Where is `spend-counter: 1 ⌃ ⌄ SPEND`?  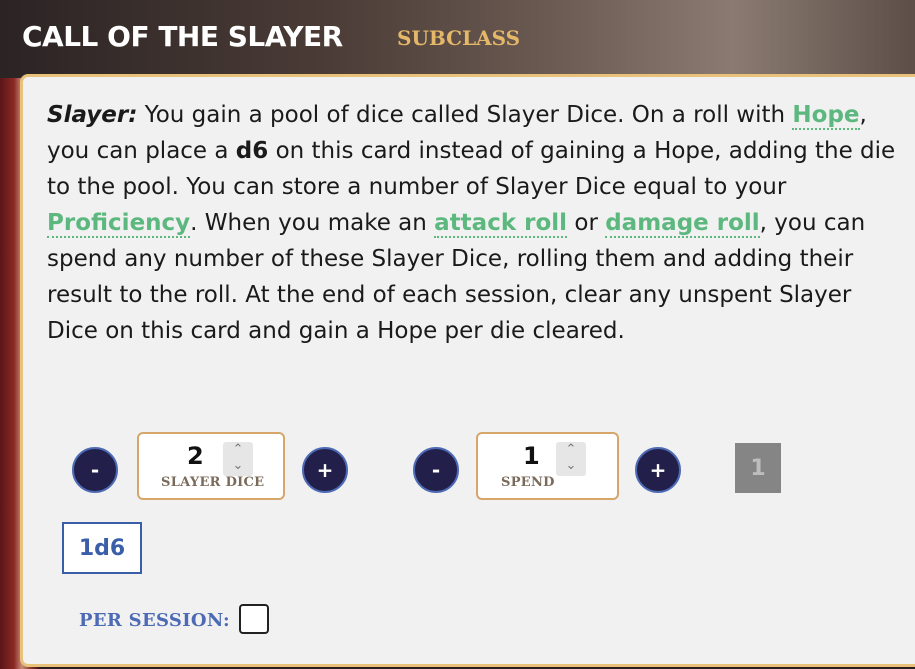 spend-counter: 1 ⌃ ⌄ SPEND is located at coordinates (547, 466).